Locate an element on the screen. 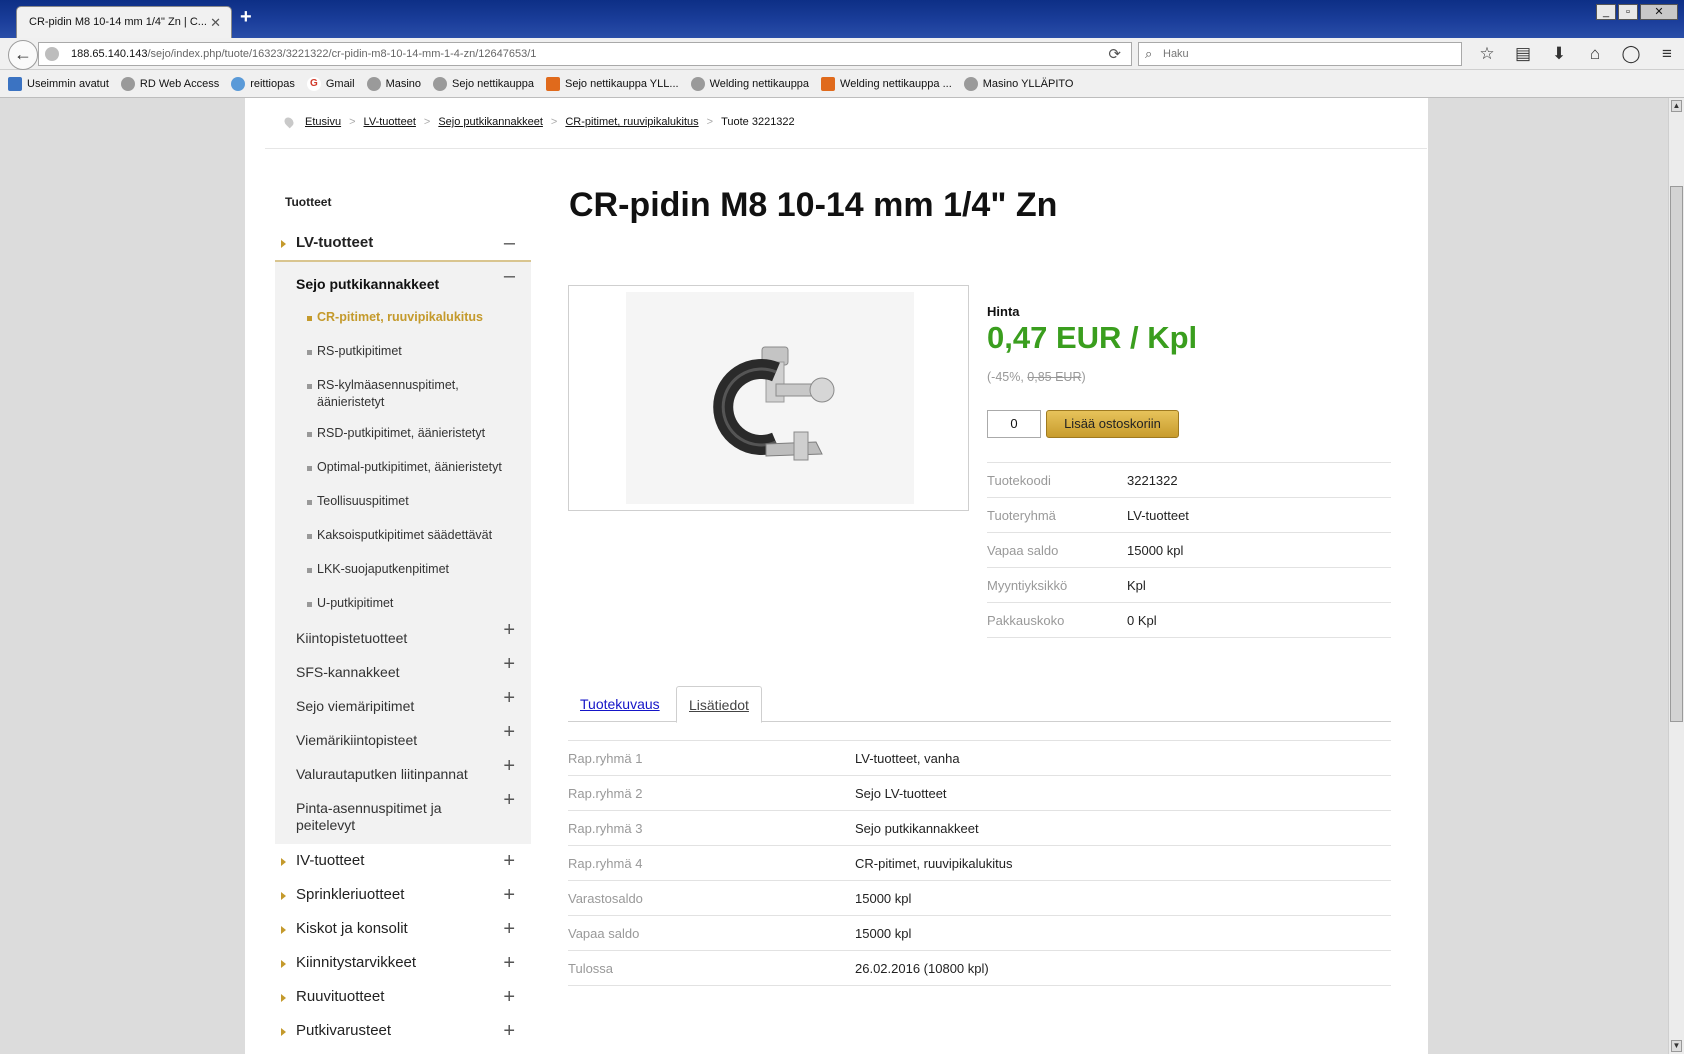 Image resolution: width=1684 pixels, height=1054 pixels. bookmark-item: RD Web Access is located at coordinates (169, 83).